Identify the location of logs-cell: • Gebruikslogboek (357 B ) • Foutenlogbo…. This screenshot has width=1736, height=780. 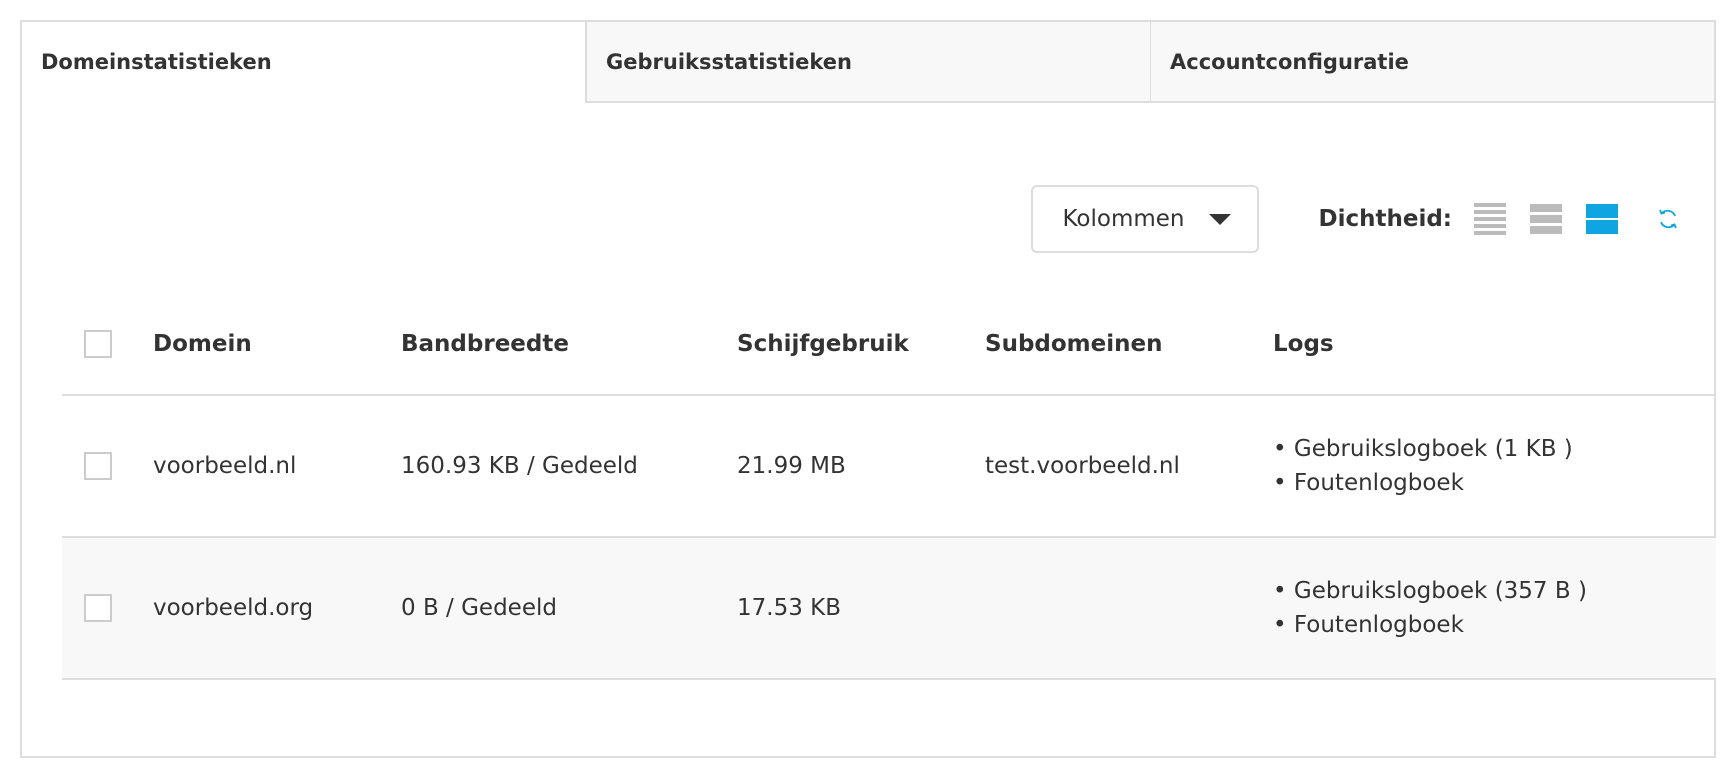
(1430, 608).